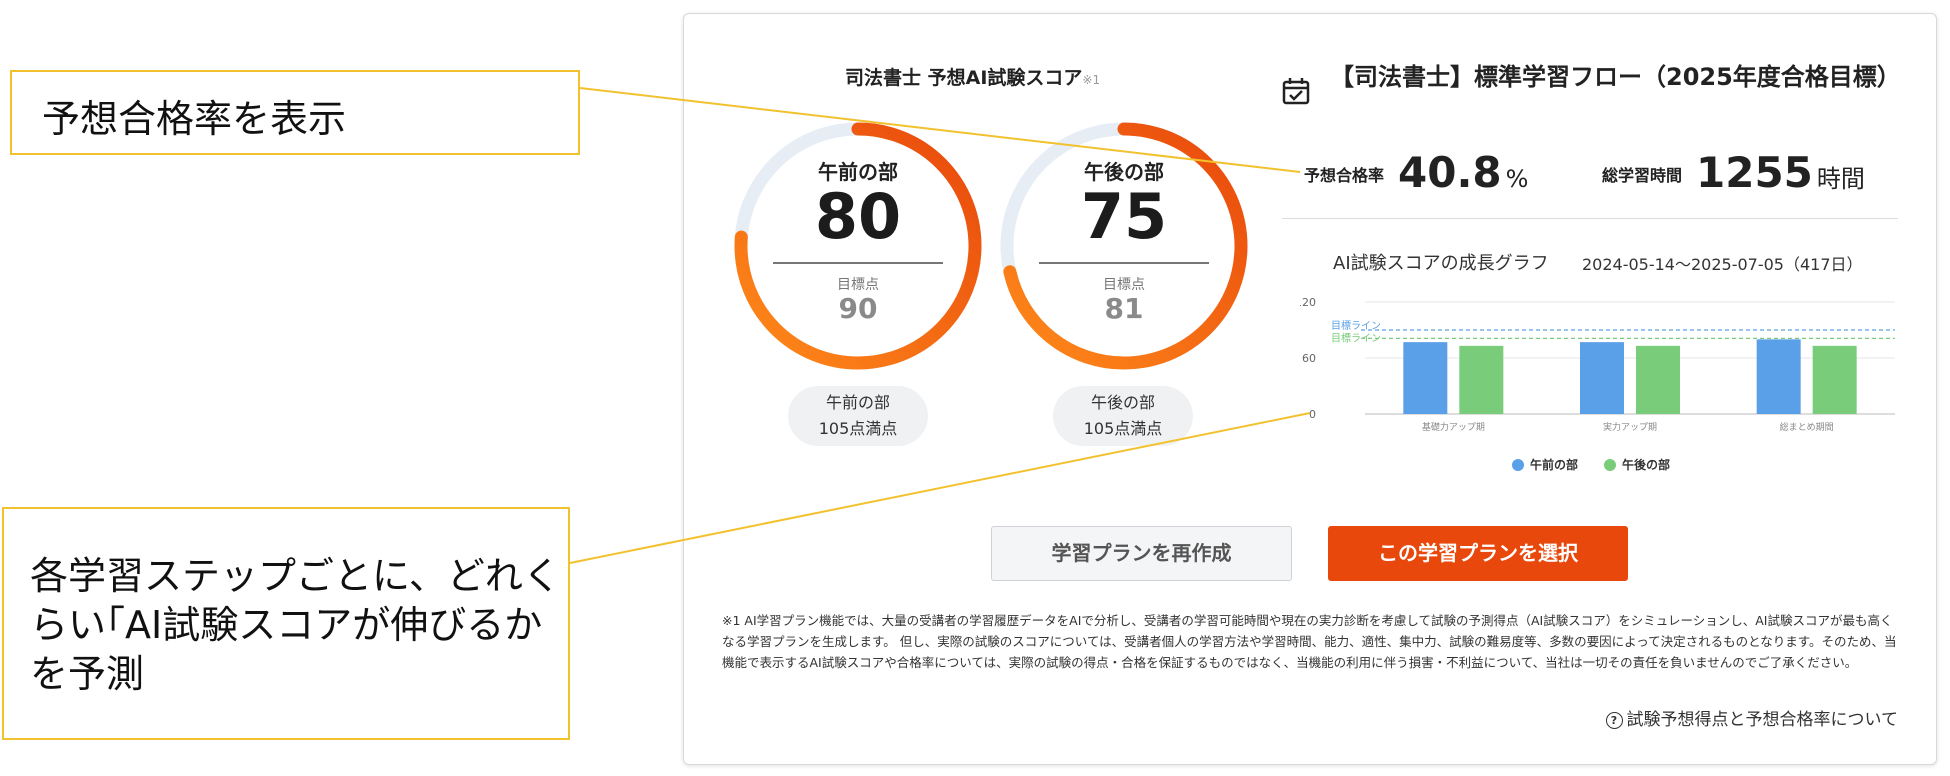 Image resolution: width=1950 pixels, height=776 pixels. I want to click on x-tick-label: 実力アップ期, so click(1630, 427).